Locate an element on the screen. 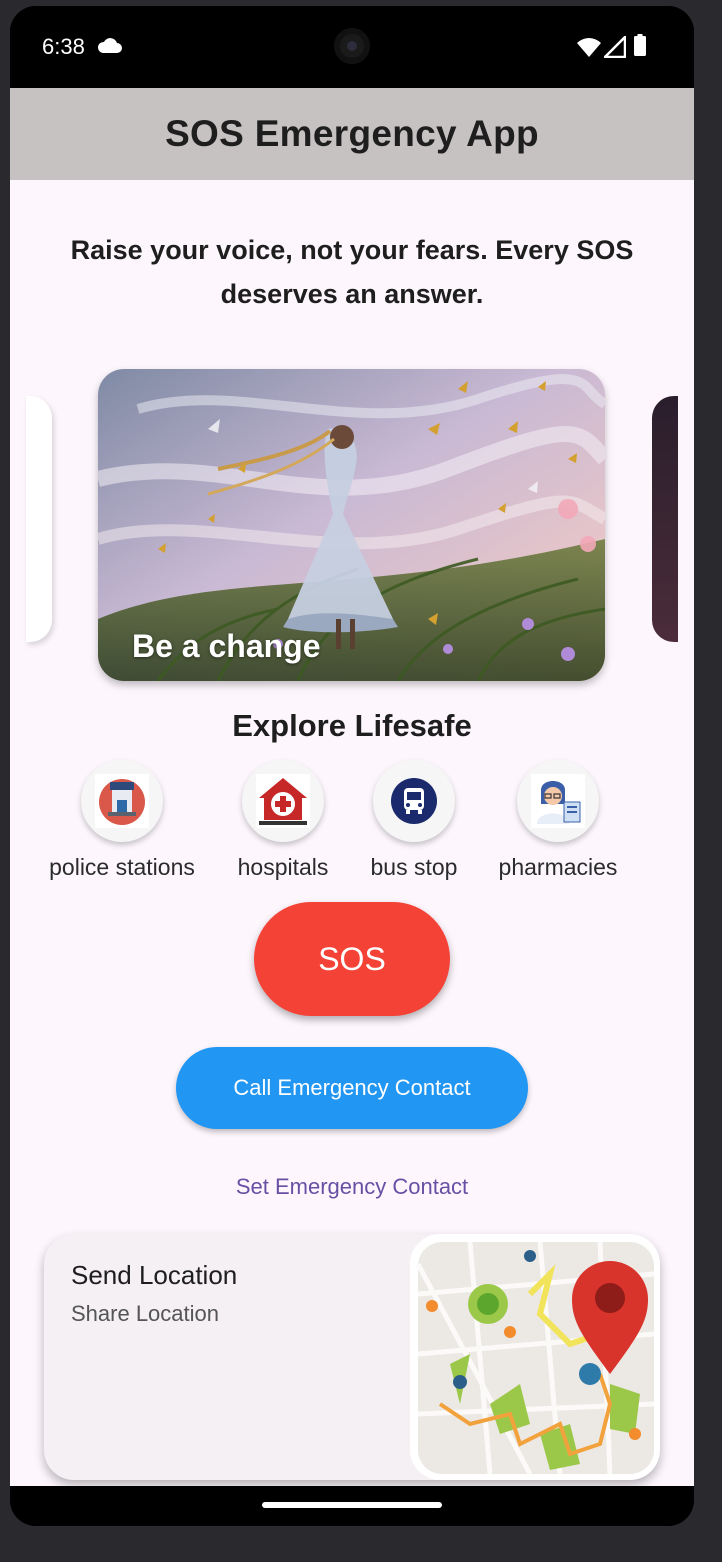 The image size is (722, 1562). app-bar: SOS Emergency App is located at coordinates (352, 134).